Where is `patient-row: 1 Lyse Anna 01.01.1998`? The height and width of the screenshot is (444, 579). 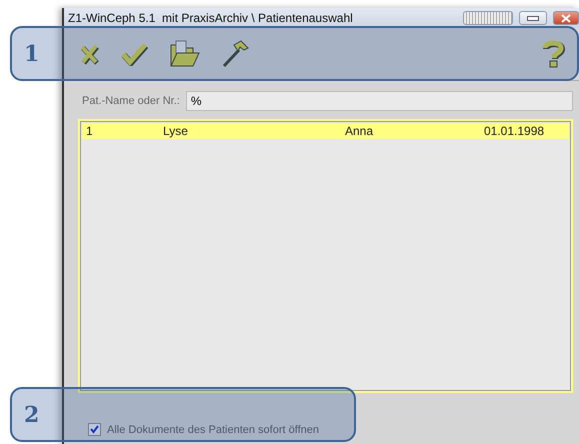
patient-row: 1 Lyse Anna 01.01.1998 is located at coordinates (325, 131).